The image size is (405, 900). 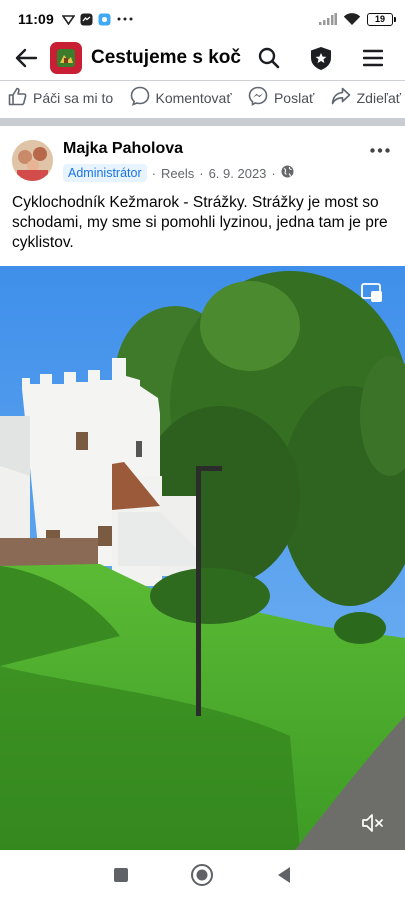 I want to click on search-icon, so click(x=269, y=58).